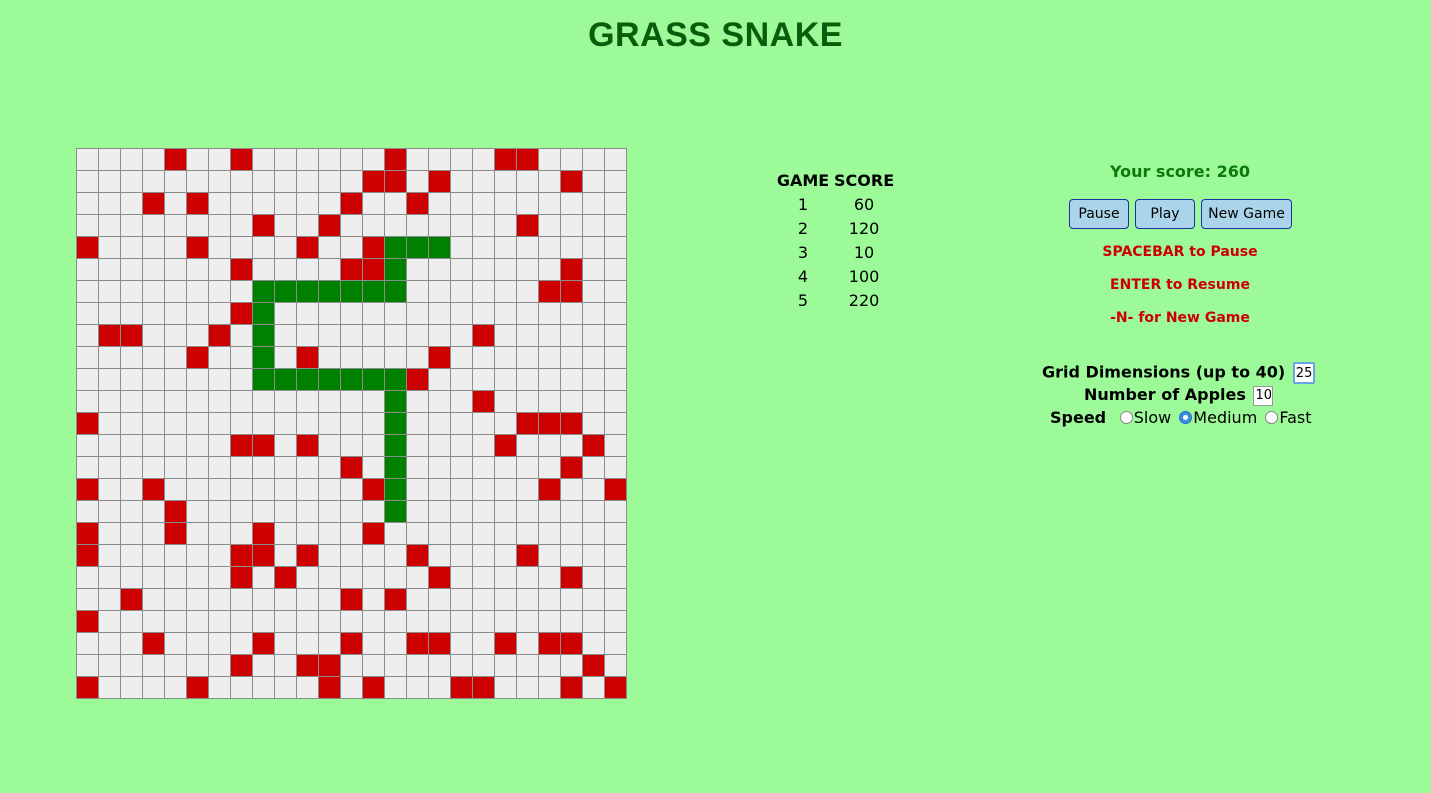 The height and width of the screenshot is (793, 1431). Describe the element at coordinates (835, 276) in the screenshot. I see `table-row: 4 100` at that location.